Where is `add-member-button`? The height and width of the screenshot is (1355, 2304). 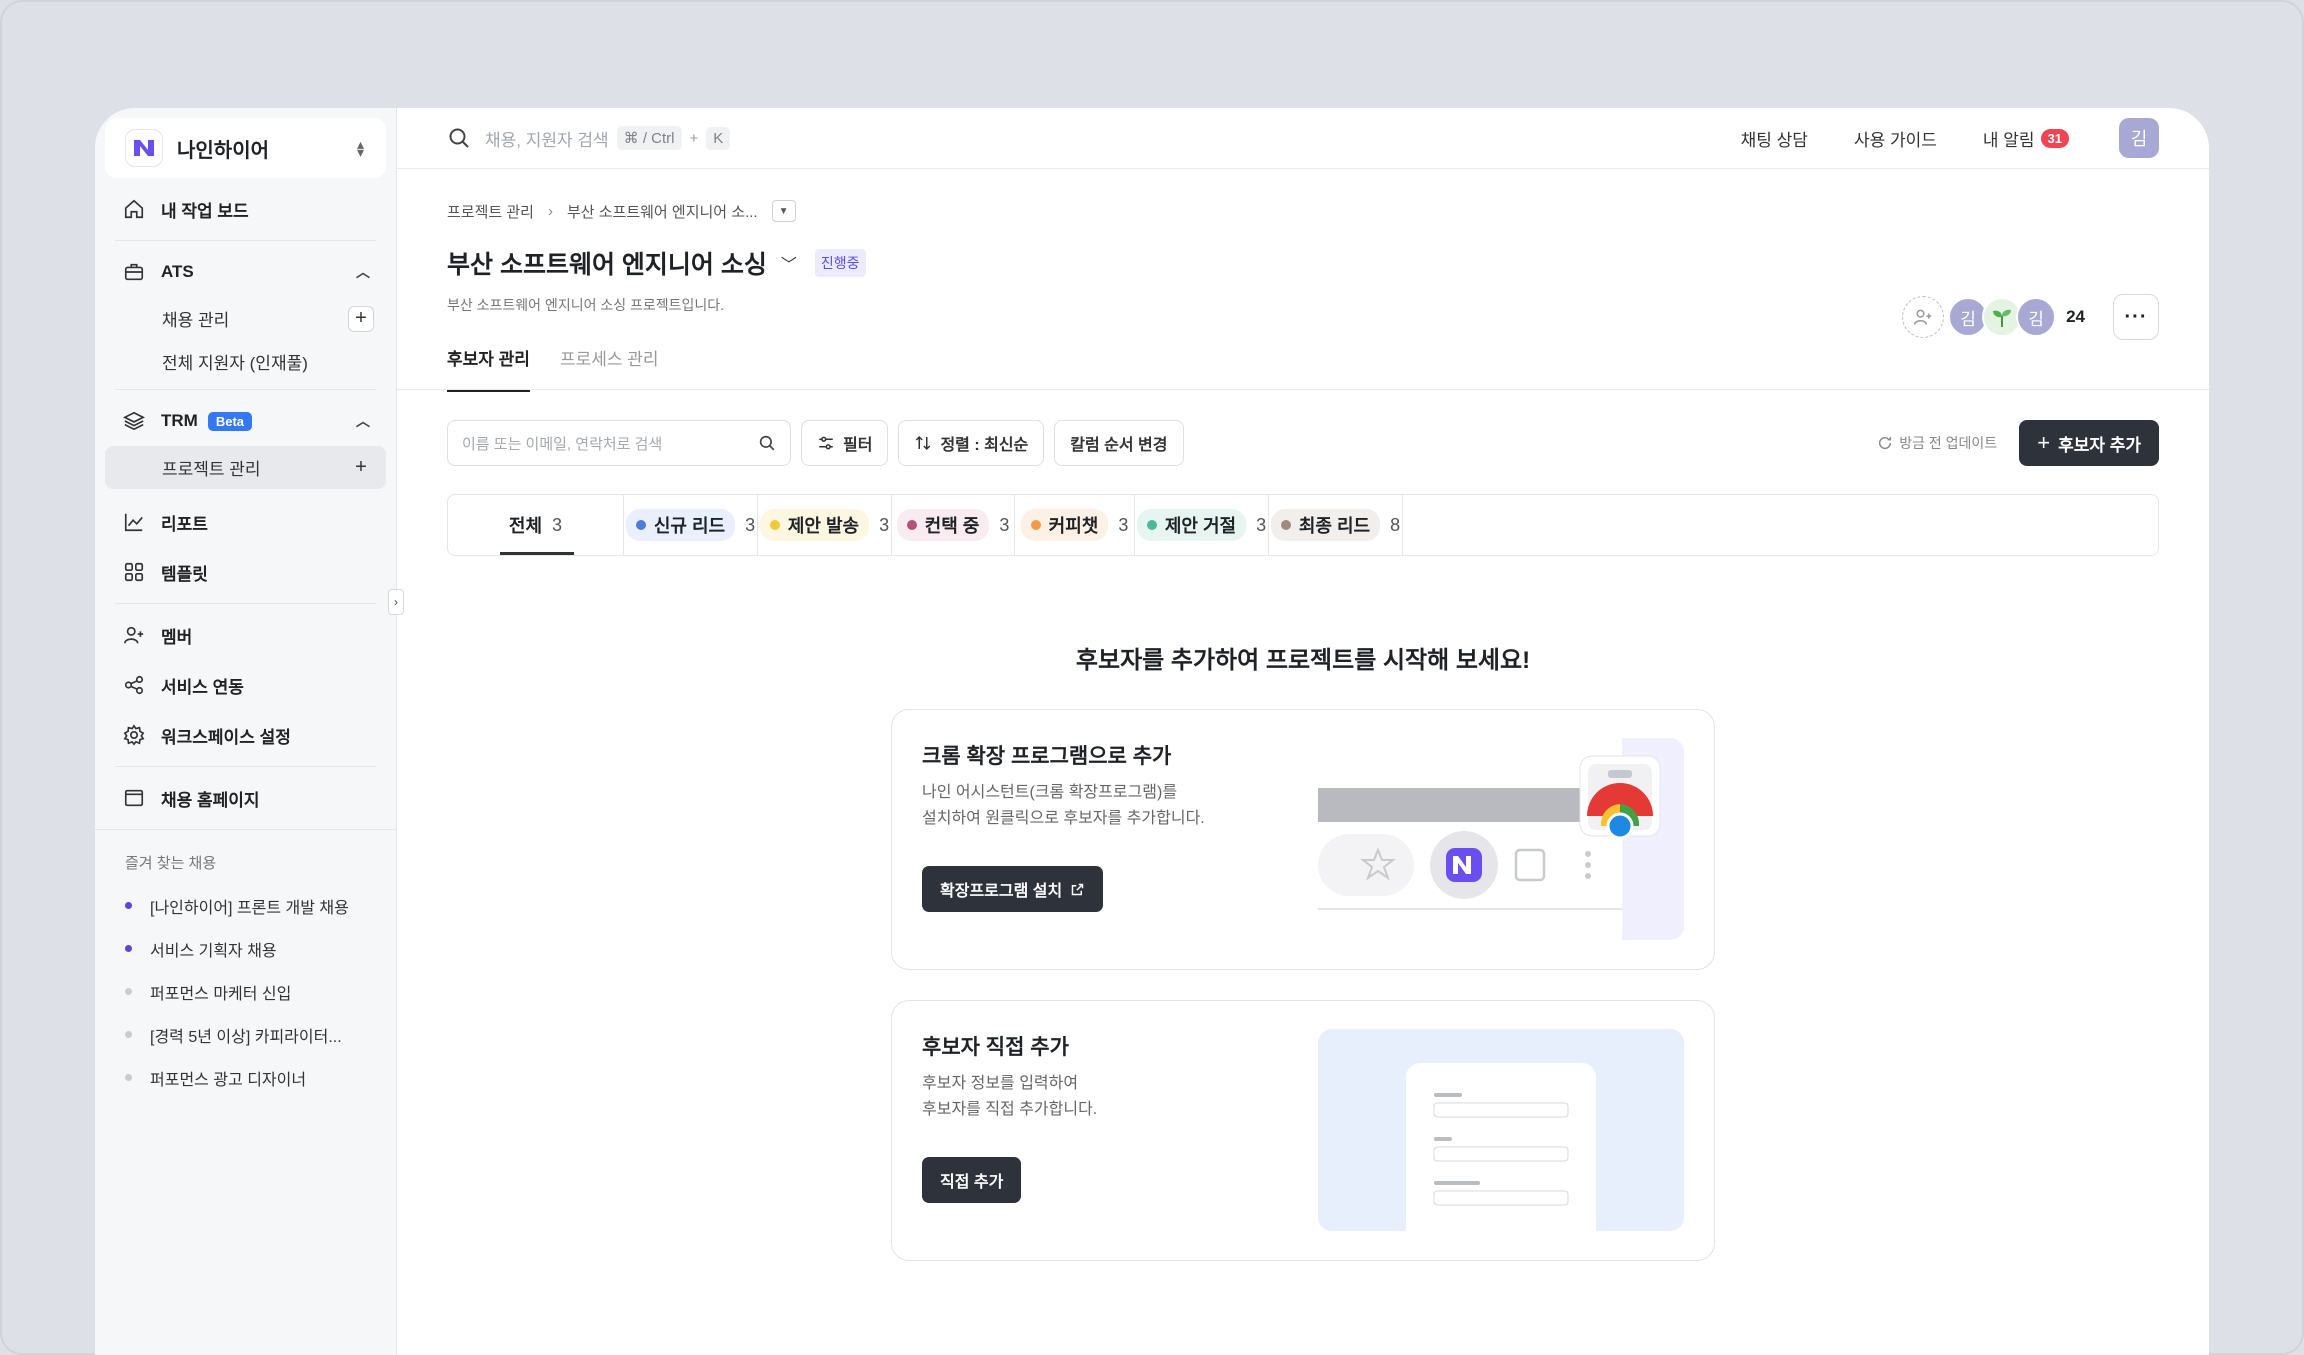
add-member-button is located at coordinates (1923, 317).